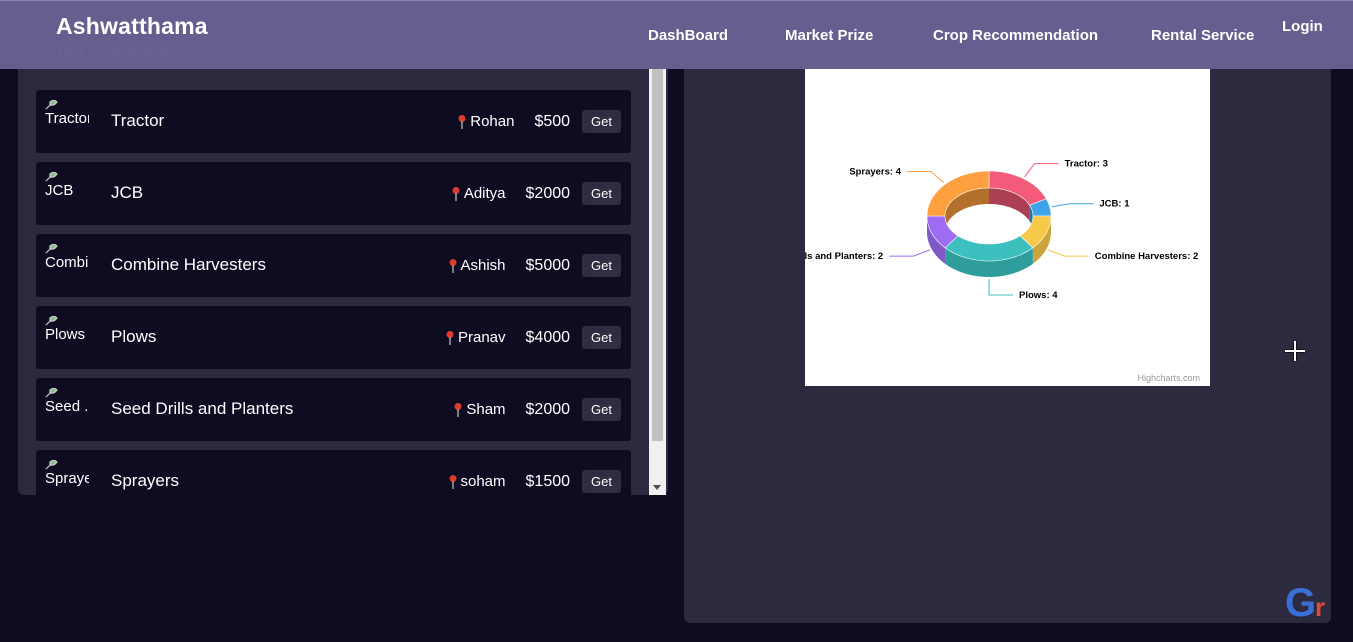 The height and width of the screenshot is (642, 1353). I want to click on item-meta: Rohan $500 Get, so click(539, 121).